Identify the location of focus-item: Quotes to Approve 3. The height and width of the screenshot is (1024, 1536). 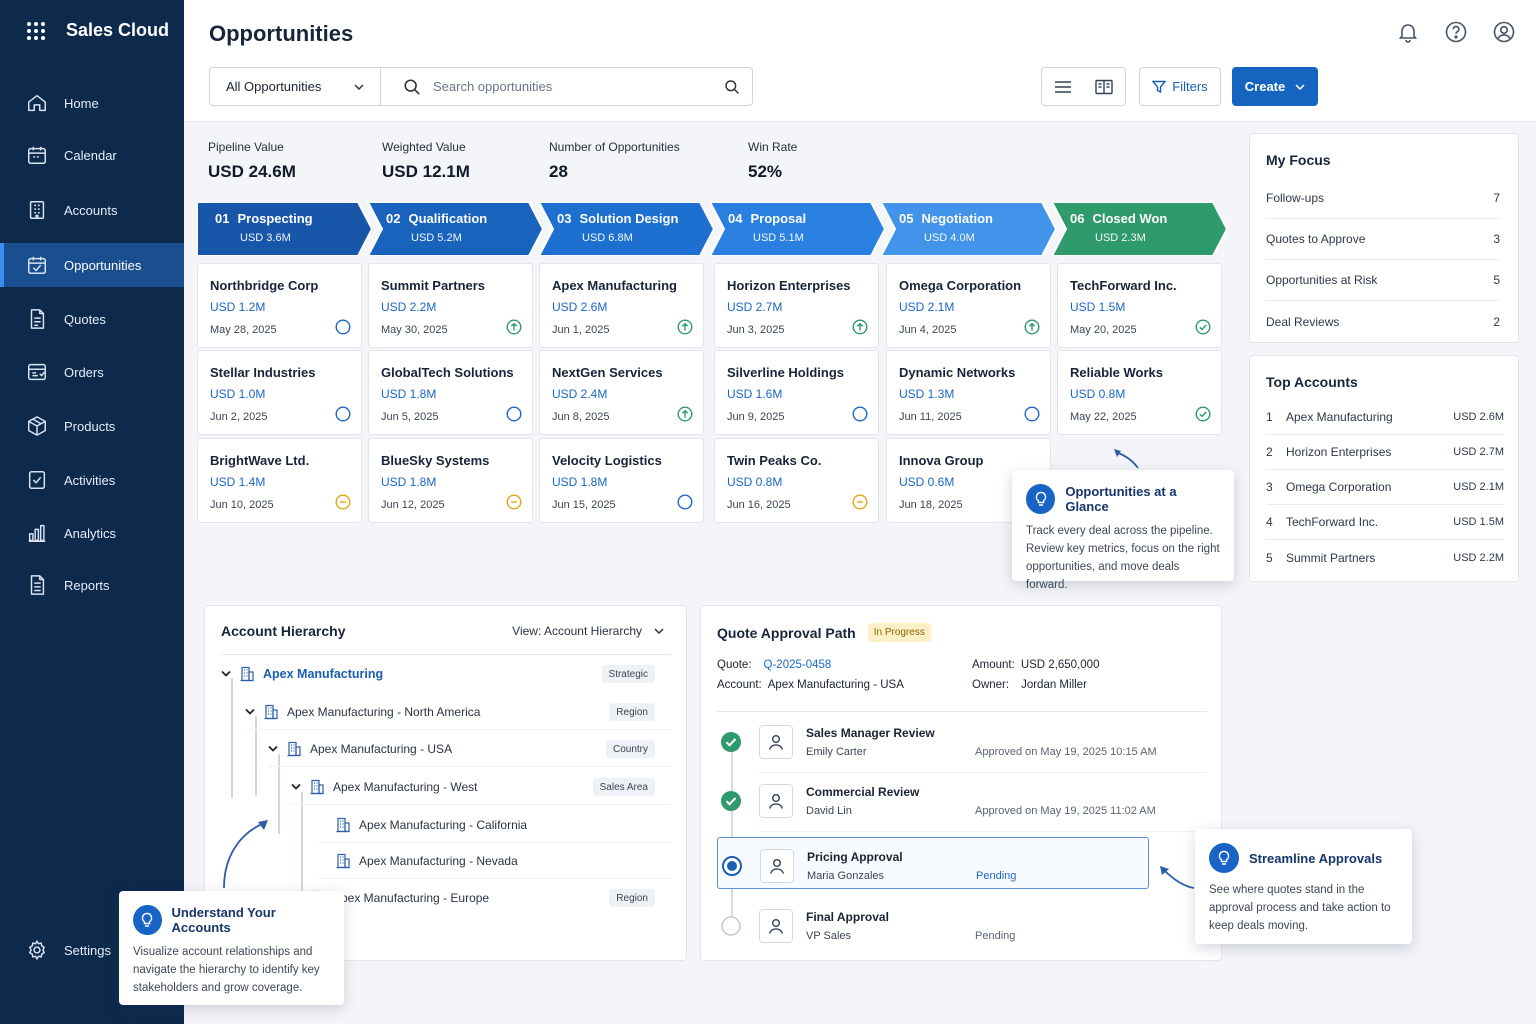
(1383, 239).